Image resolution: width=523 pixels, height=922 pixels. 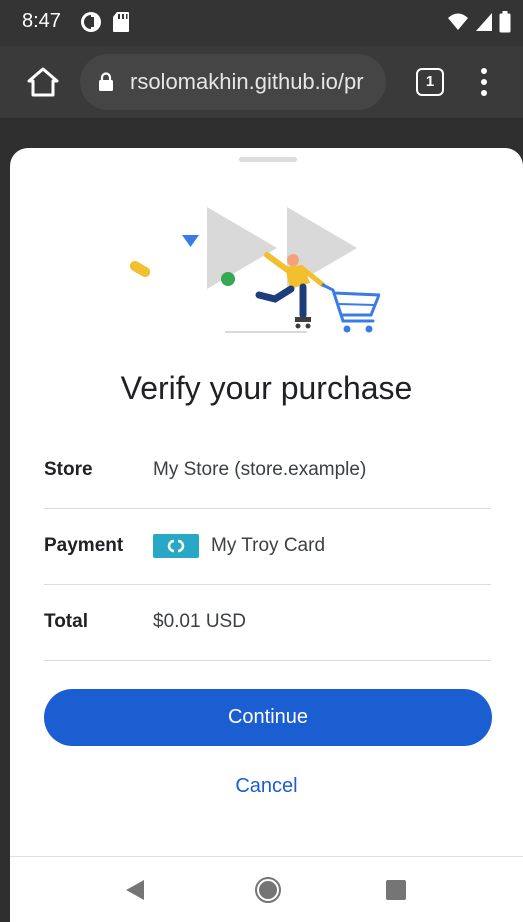 I want to click on data-saver-icon, so click(x=91, y=22).